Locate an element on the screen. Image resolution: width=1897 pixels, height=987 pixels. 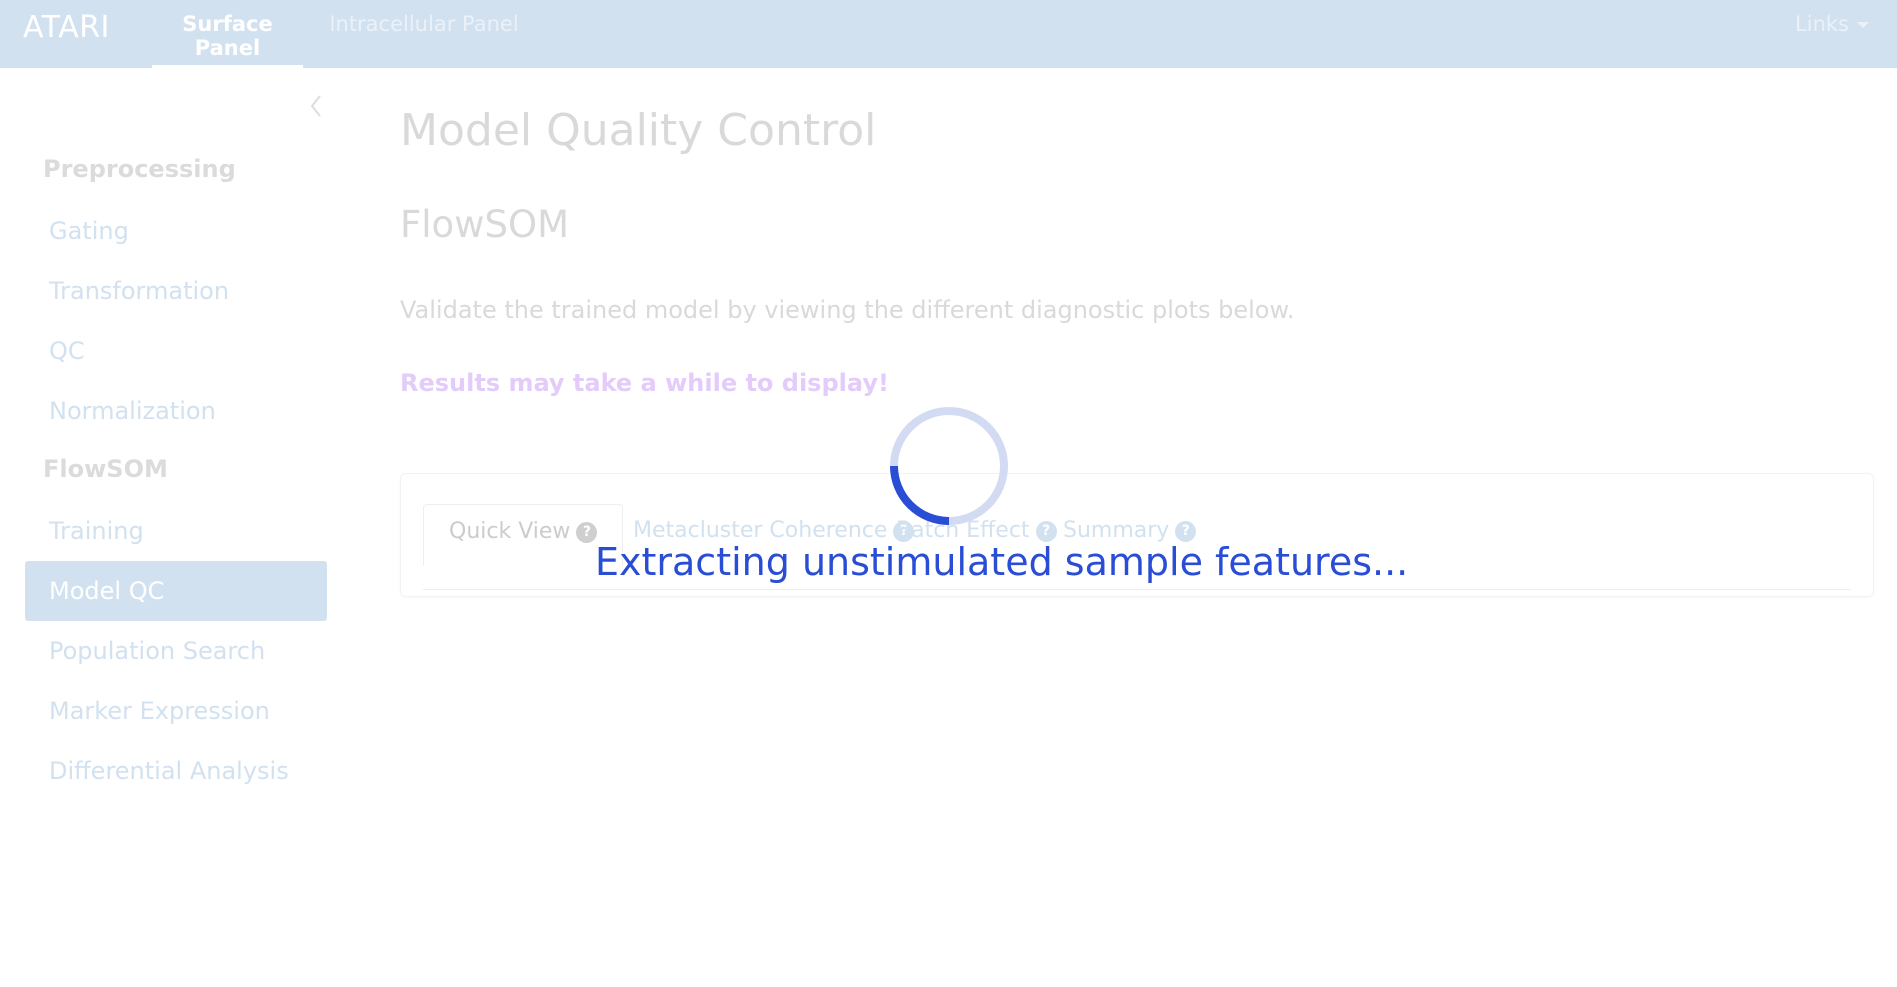
sidebar-item-label: Differential Analysis is located at coordinates (169, 771).